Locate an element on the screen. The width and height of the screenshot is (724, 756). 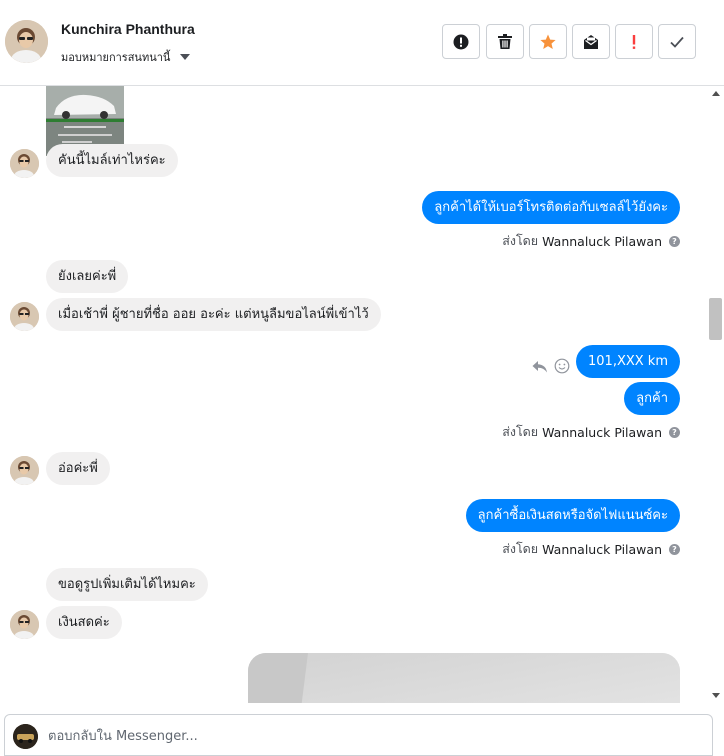
important-button is located at coordinates (634, 41).